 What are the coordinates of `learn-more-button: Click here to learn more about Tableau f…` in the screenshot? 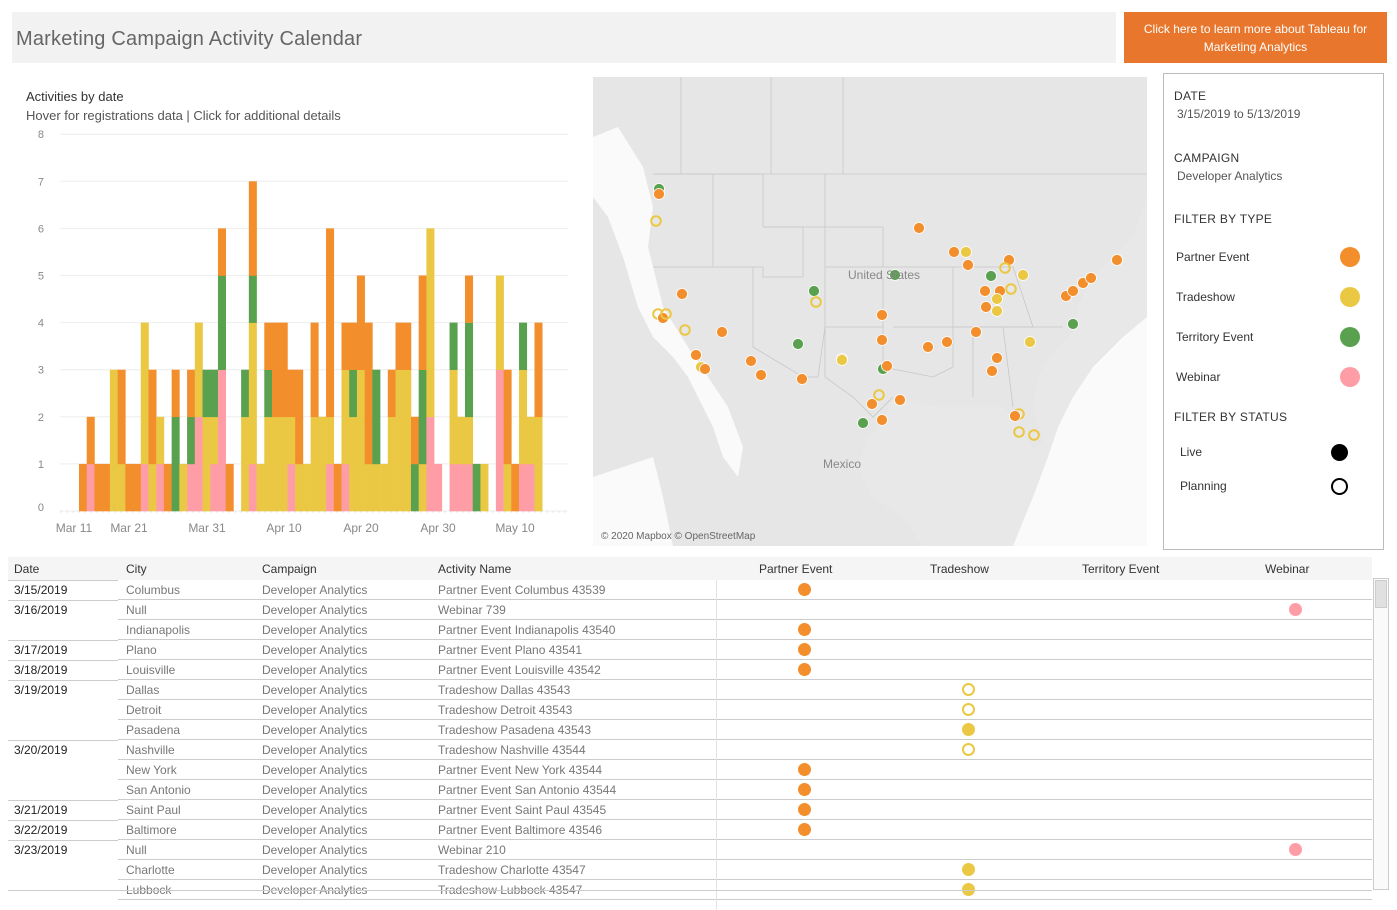 It's located at (1255, 37).